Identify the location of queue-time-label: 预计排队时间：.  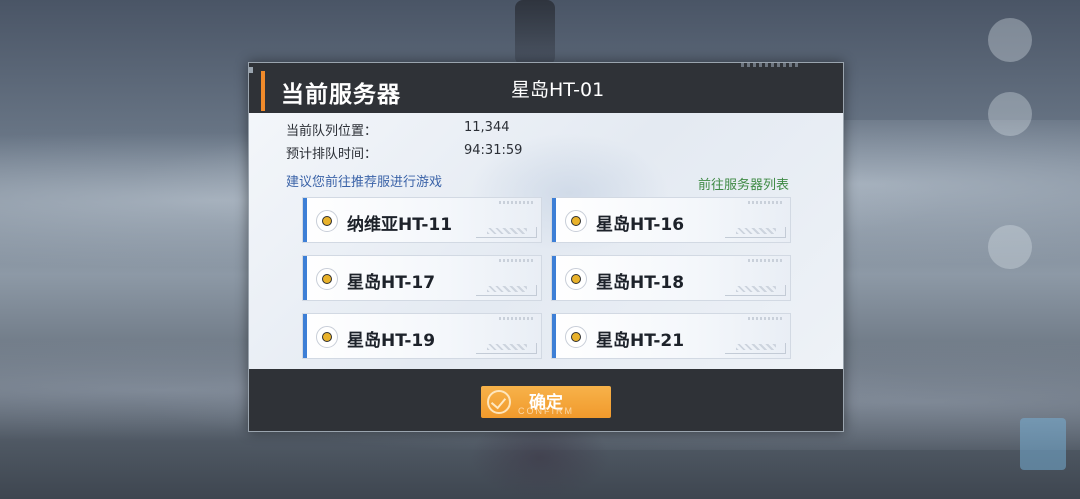
(332, 154).